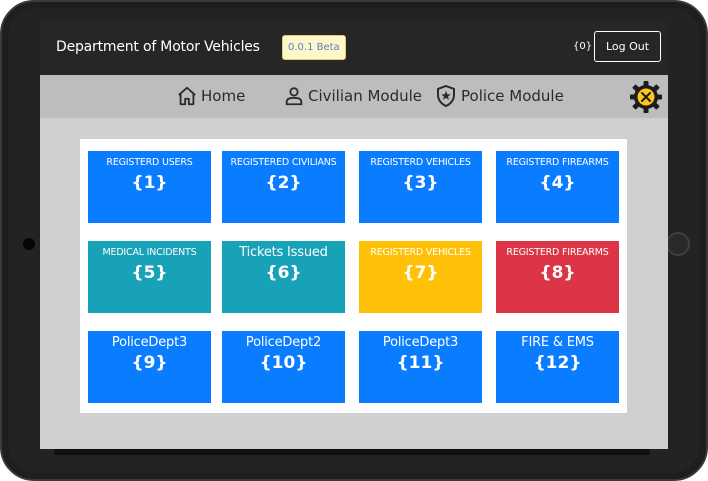  Describe the element at coordinates (627, 46) in the screenshot. I see `logout-button: Log Out` at that location.